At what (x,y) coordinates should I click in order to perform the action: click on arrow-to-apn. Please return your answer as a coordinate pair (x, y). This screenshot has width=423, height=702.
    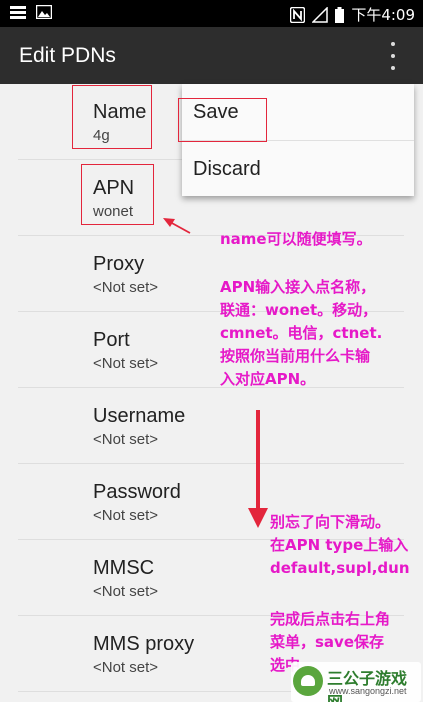
    Looking at the image, I should click on (177, 226).